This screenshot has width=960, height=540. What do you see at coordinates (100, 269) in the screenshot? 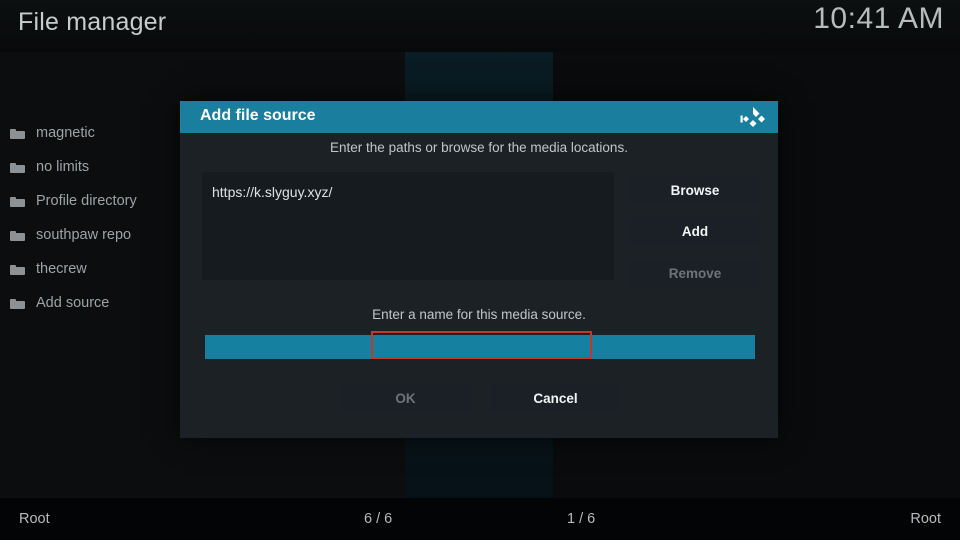
I see `sidebar-item-thecrew: thecrew` at bounding box center [100, 269].